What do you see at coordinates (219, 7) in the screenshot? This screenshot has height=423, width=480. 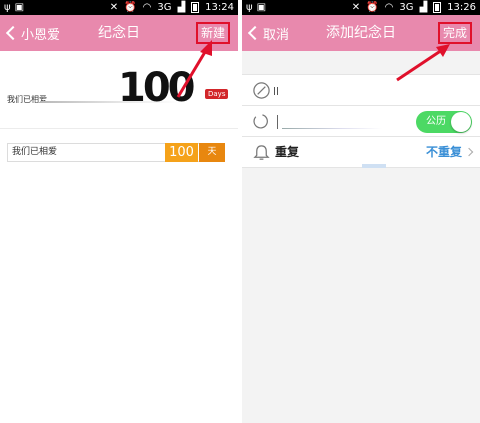 I see `status-time: 13:24` at bounding box center [219, 7].